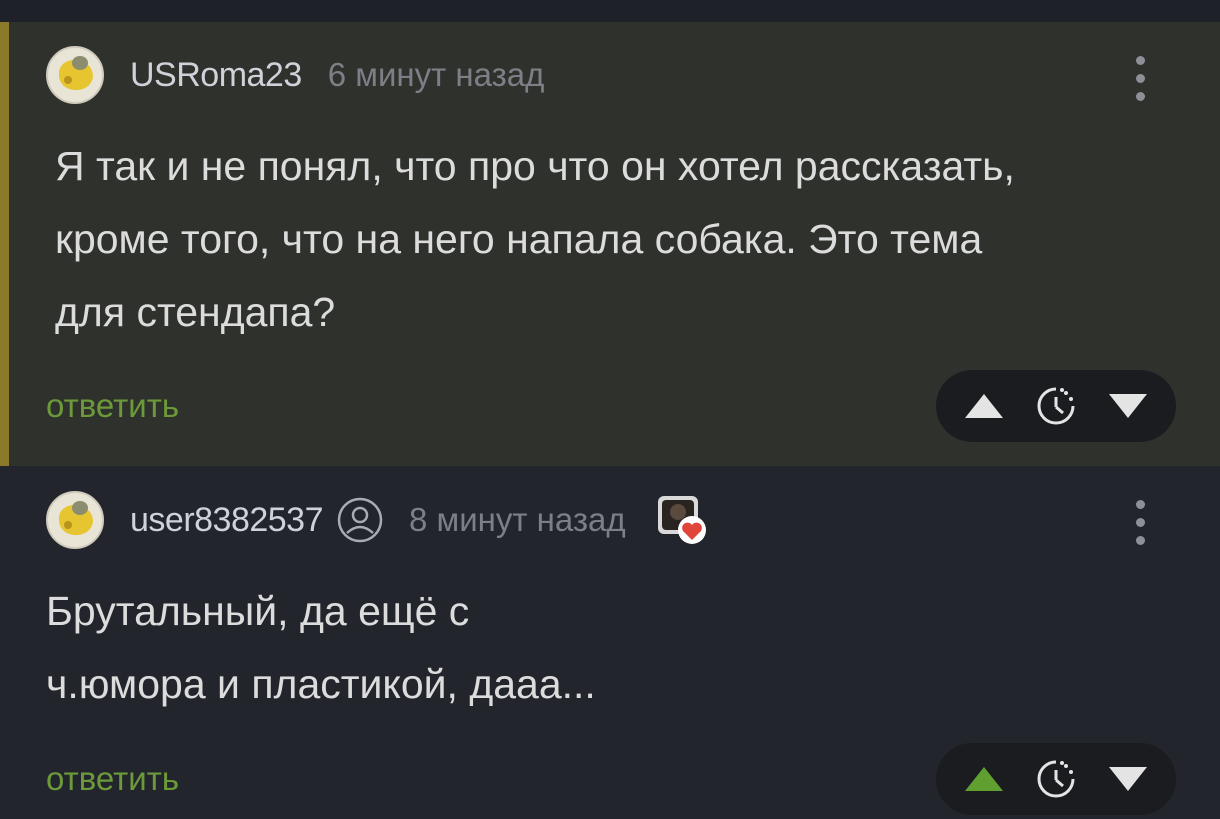 The height and width of the screenshot is (819, 1220). I want to click on comment-header: user8382537 8 минут назад, so click(378, 520).